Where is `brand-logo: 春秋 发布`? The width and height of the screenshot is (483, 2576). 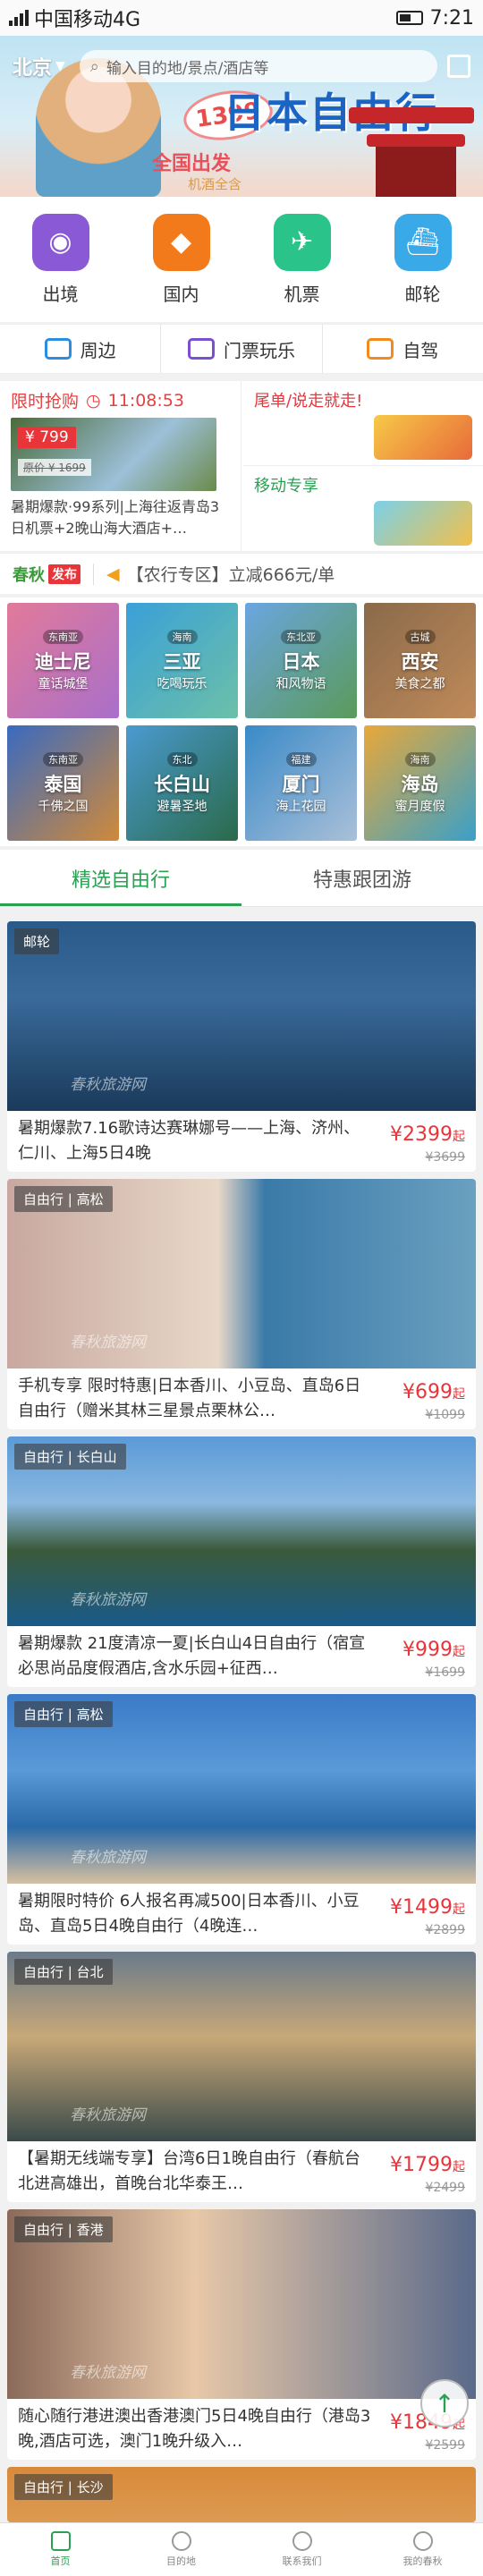 brand-logo: 春秋 发布 is located at coordinates (46, 574).